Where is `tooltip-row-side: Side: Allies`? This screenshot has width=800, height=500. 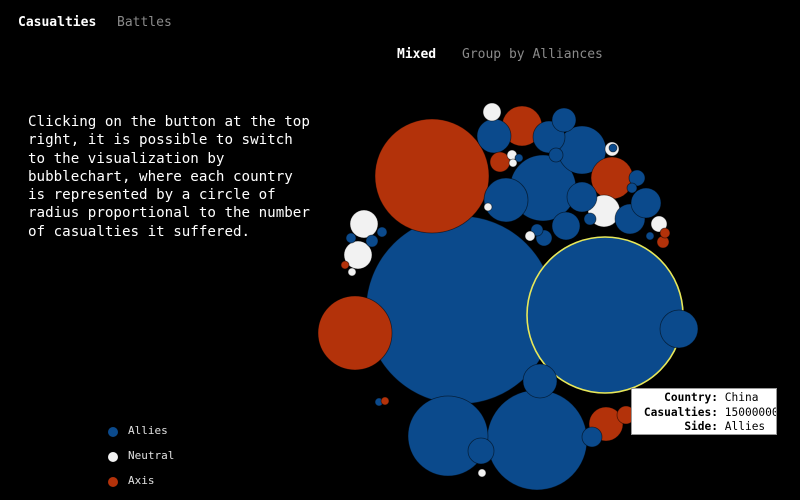 tooltip-row-side: Side: Allies is located at coordinates (704, 427).